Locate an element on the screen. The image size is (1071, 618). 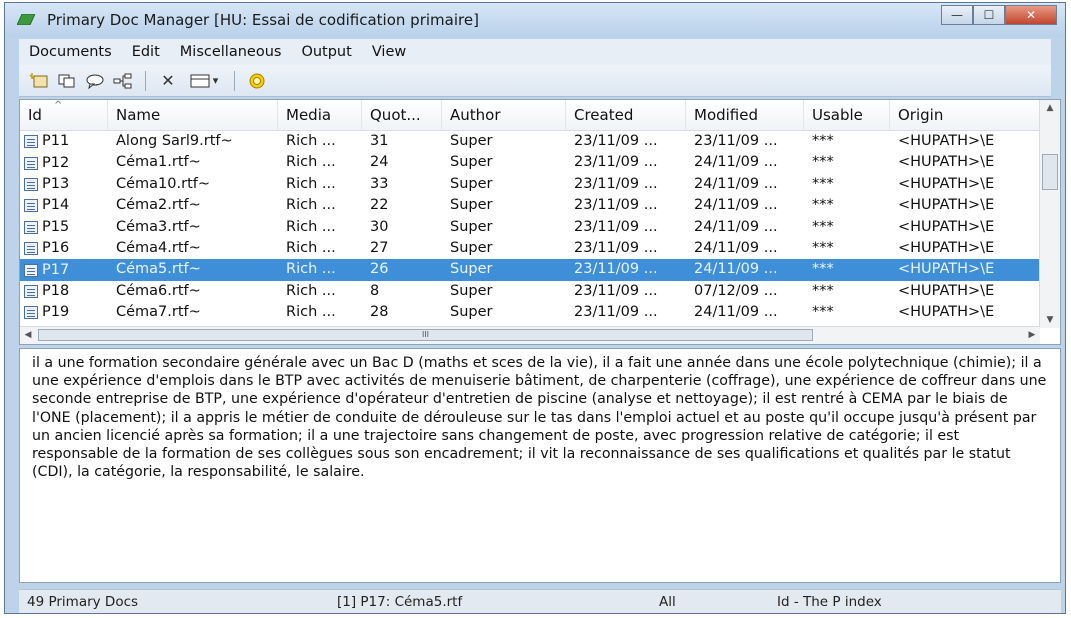
minimize-button: — is located at coordinates (957, 15).